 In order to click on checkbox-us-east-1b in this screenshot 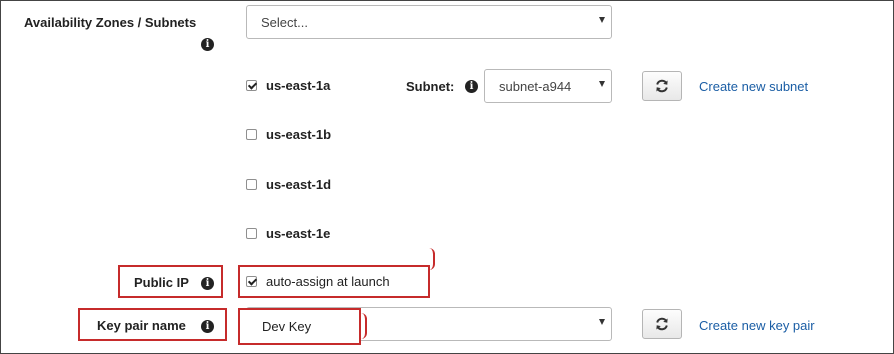, I will do `click(251, 134)`.